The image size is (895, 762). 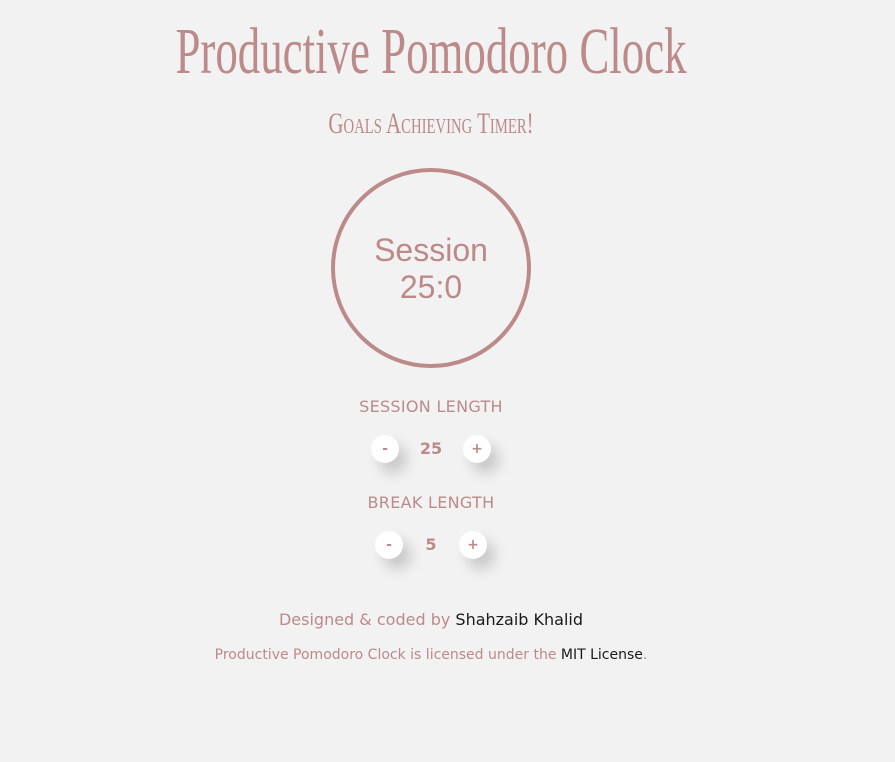 I want to click on page-title: Productive Pomodoro Clock, so click(x=431, y=51).